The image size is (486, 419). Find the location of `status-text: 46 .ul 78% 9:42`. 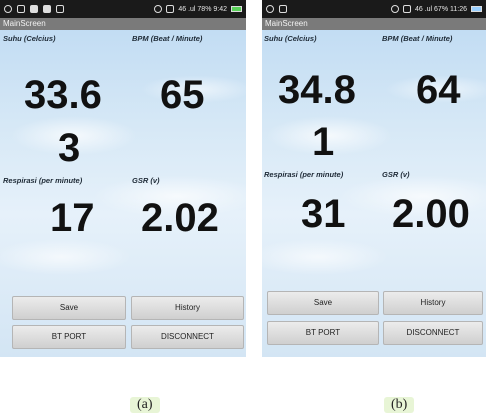

status-text: 46 .ul 78% 9:42 is located at coordinates (202, 9).